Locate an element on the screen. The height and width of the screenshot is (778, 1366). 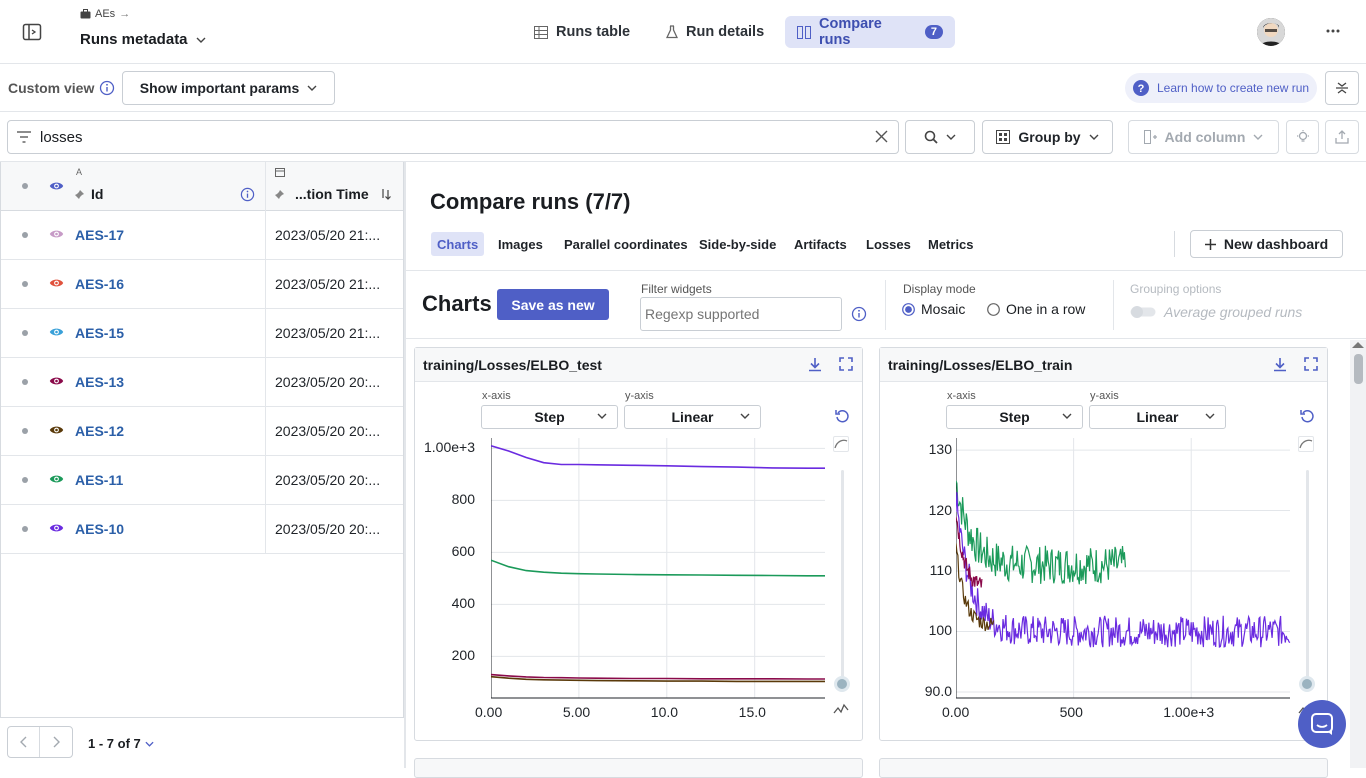
run-id-link: AES-12 is located at coordinates (99, 431).